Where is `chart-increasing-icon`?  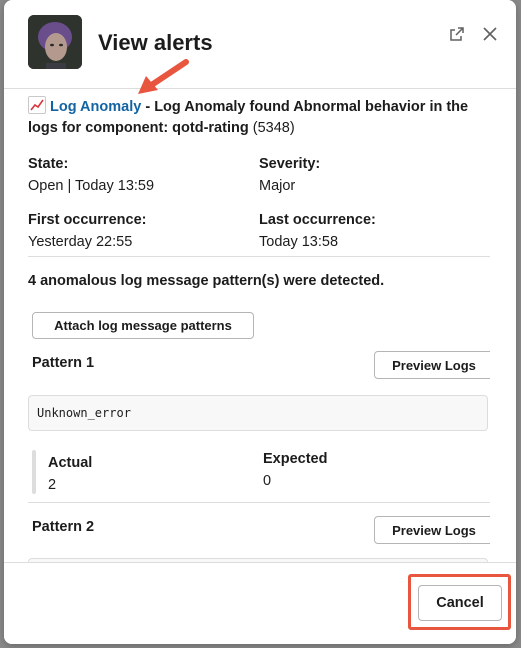 chart-increasing-icon is located at coordinates (37, 105).